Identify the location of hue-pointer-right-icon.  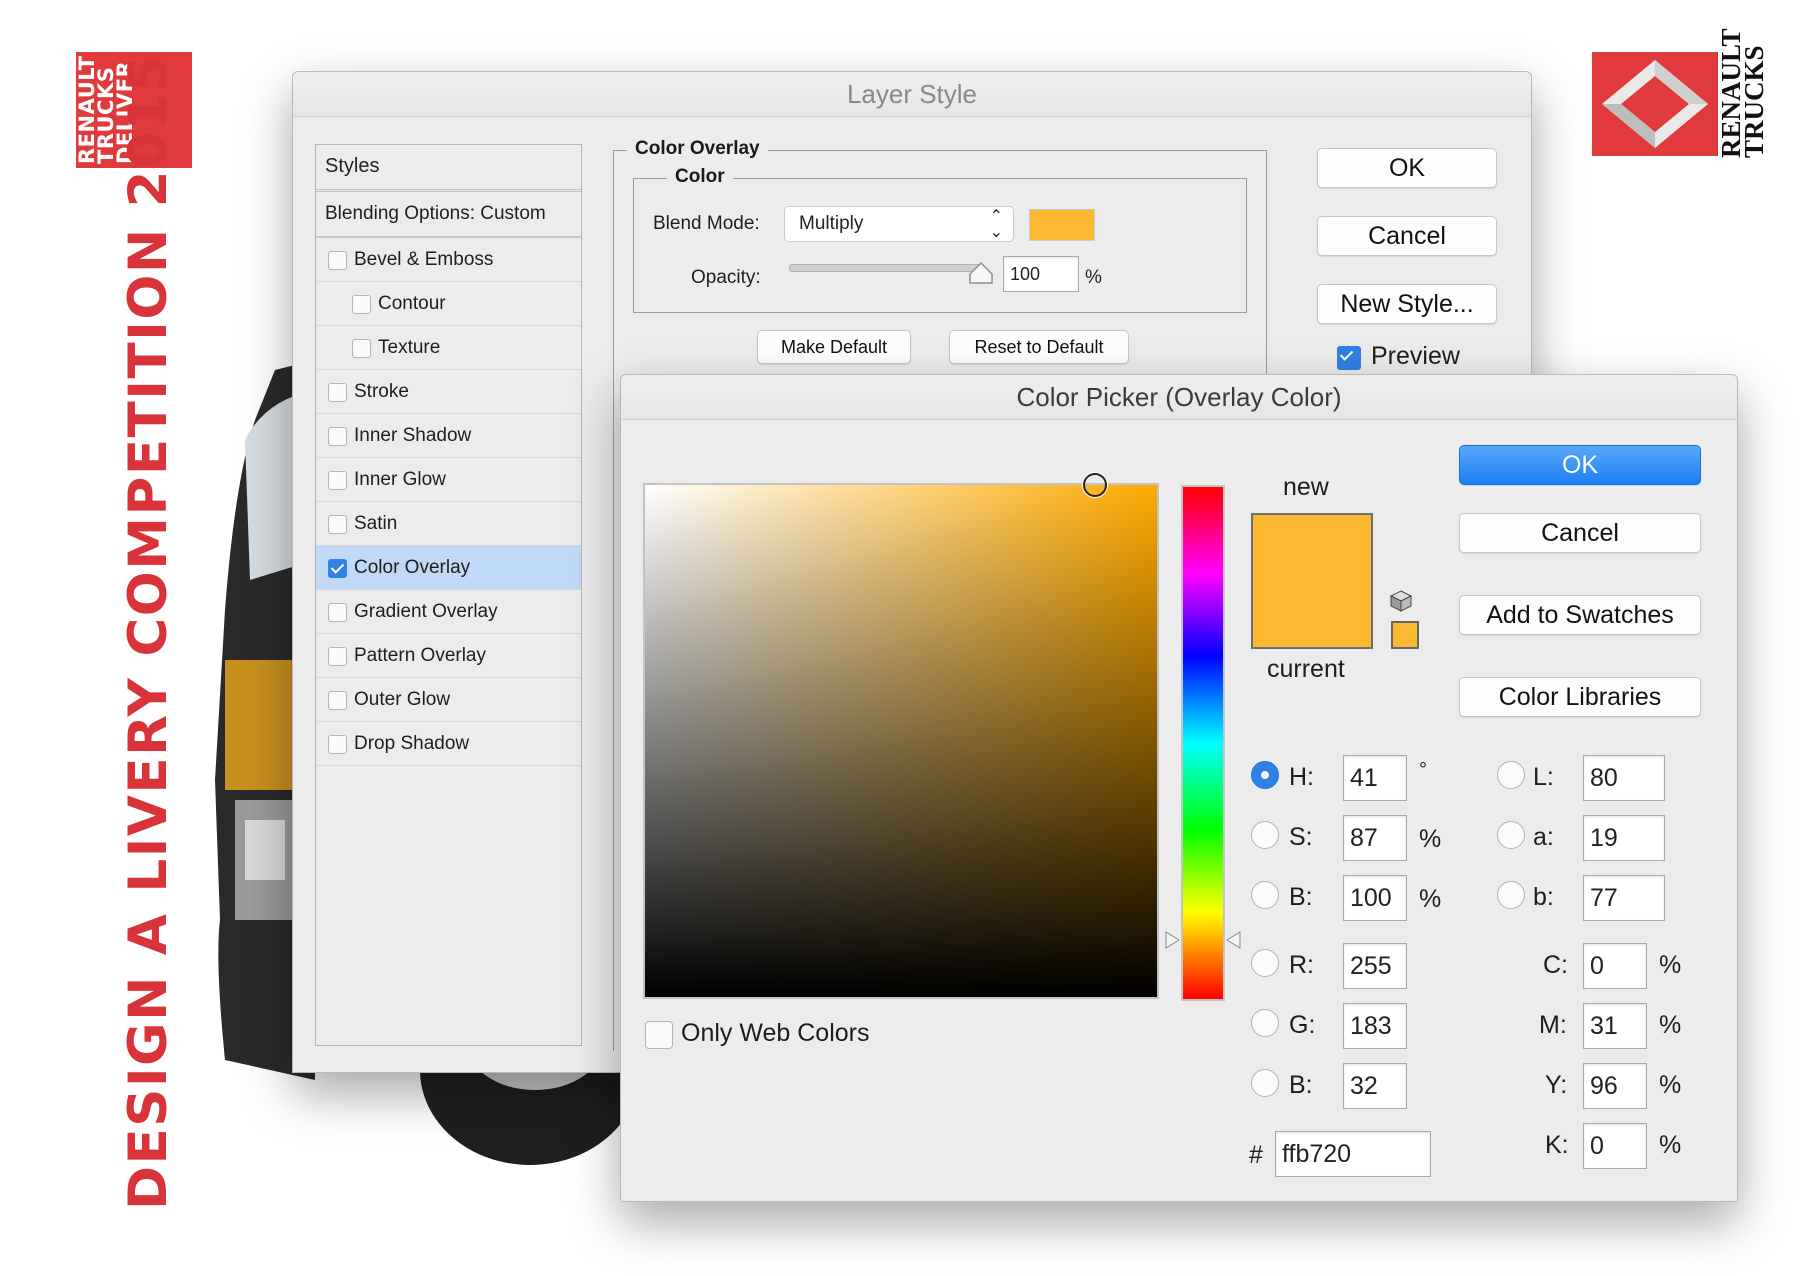
(1233, 940).